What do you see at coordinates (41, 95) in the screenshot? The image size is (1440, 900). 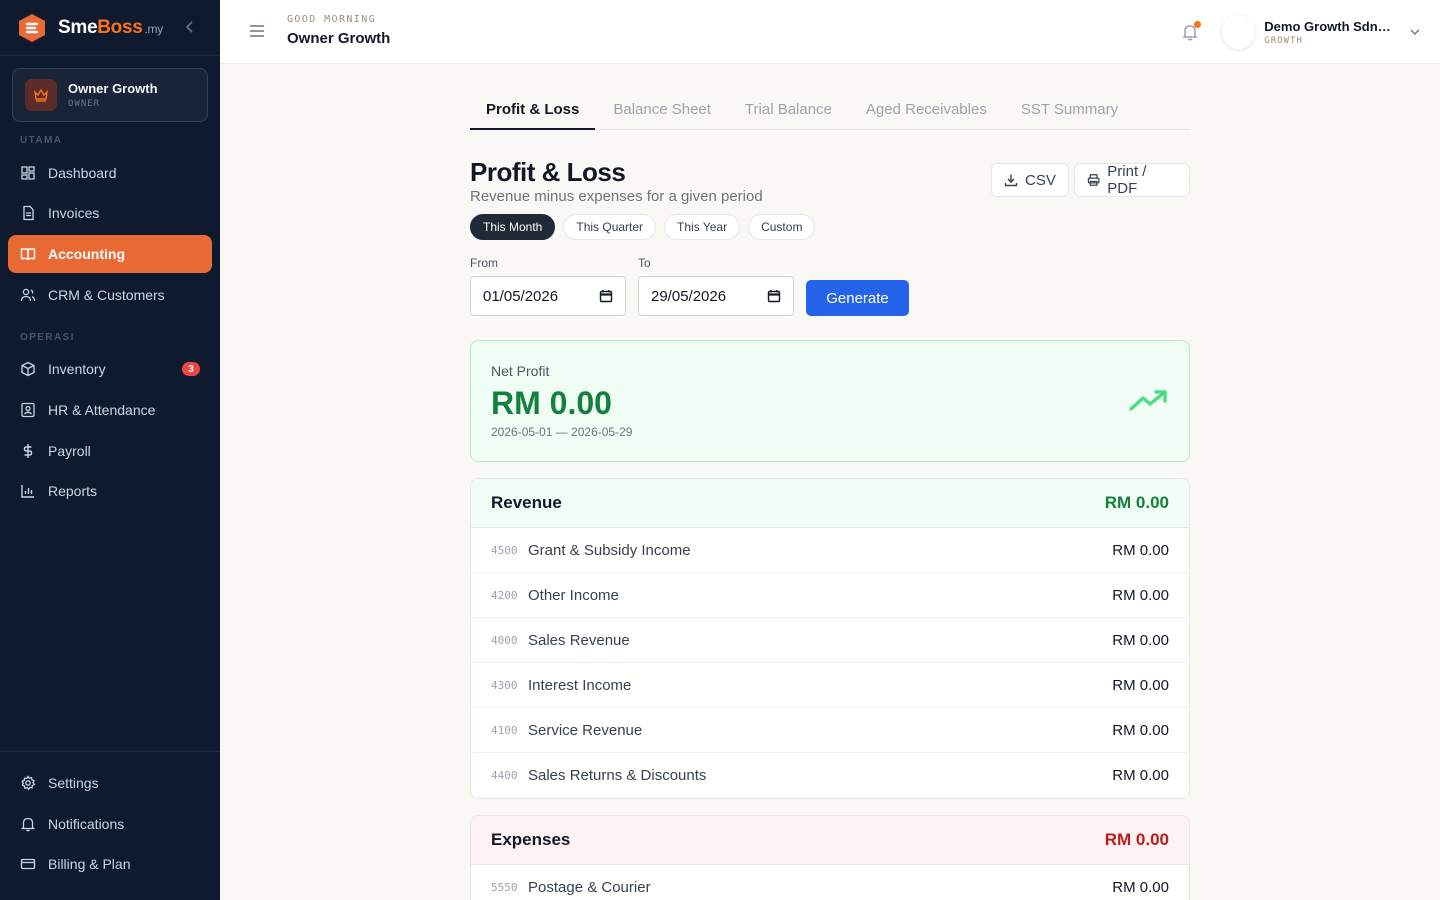 I see `crown-icon` at bounding box center [41, 95].